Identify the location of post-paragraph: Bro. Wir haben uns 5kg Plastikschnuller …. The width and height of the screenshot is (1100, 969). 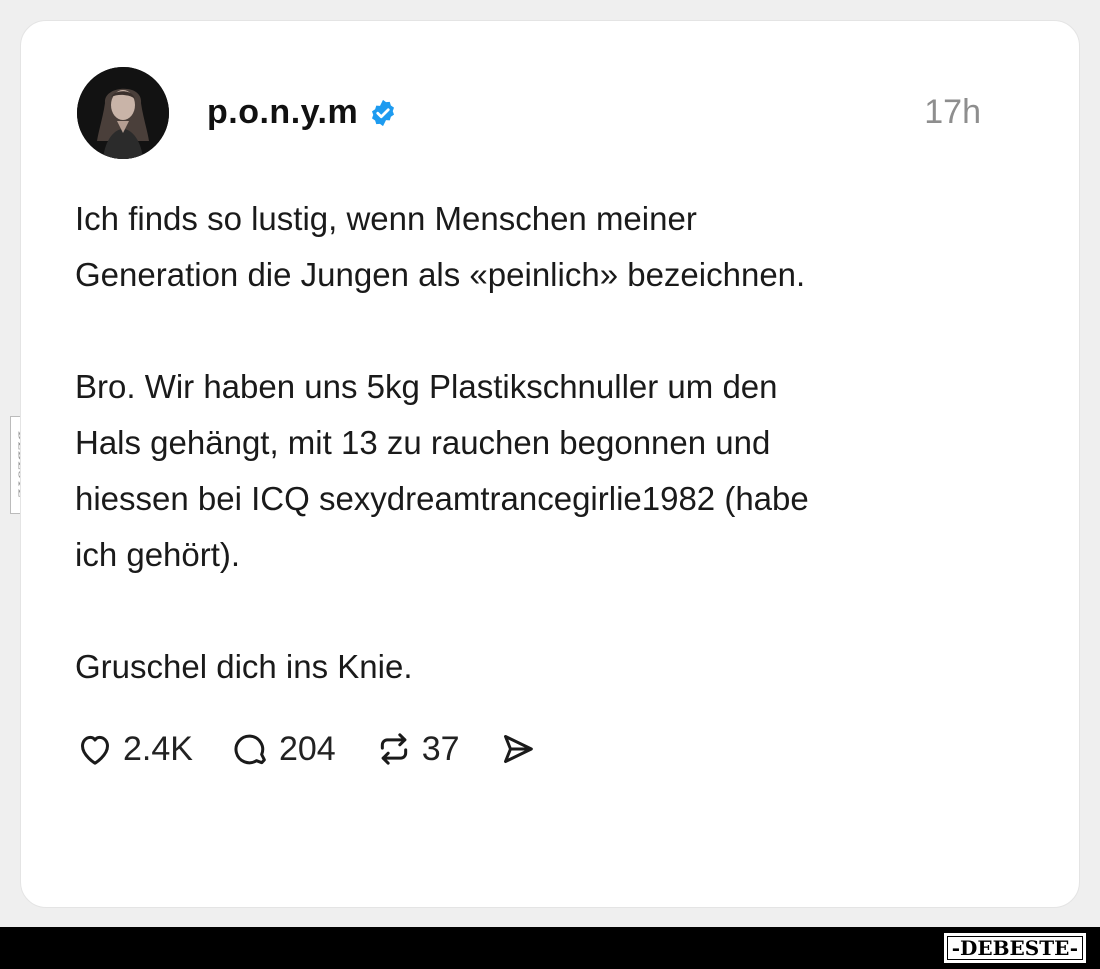
(442, 470).